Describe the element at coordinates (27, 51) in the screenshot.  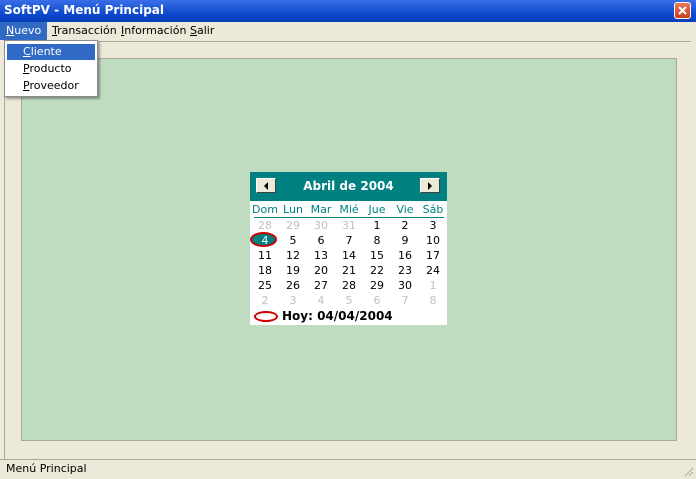
I see `menu-mnemonic: C` at that location.